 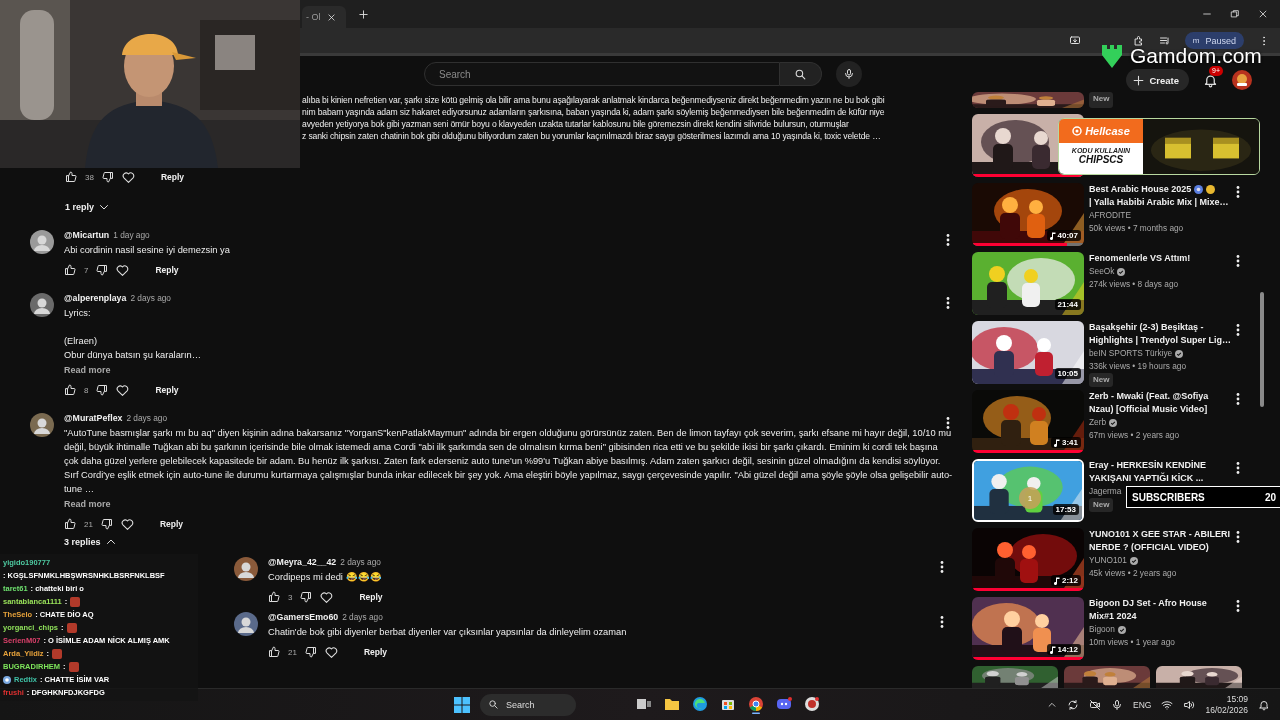 What do you see at coordinates (1160, 409) in the screenshot?
I see `video-title: Nzau) [Official Music Video]` at bounding box center [1160, 409].